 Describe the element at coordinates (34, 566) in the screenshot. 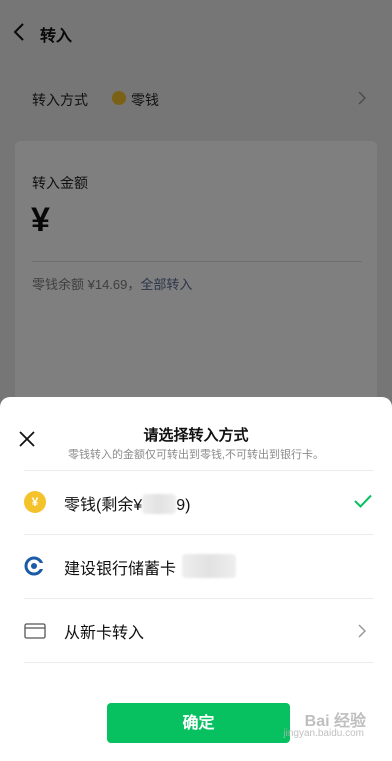

I see `ccb-bank-icon` at that location.